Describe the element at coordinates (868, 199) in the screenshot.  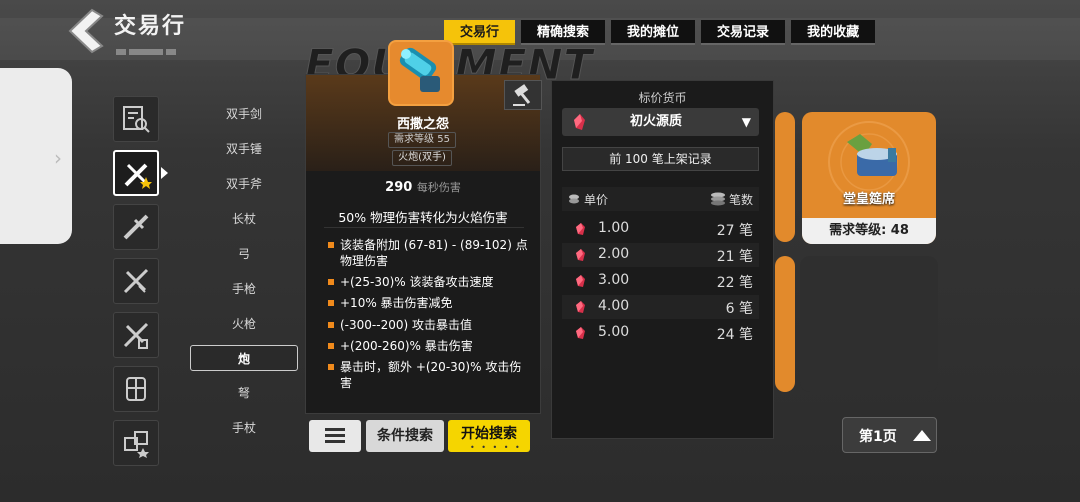
I see `card-item-name: 堂皇筵席` at that location.